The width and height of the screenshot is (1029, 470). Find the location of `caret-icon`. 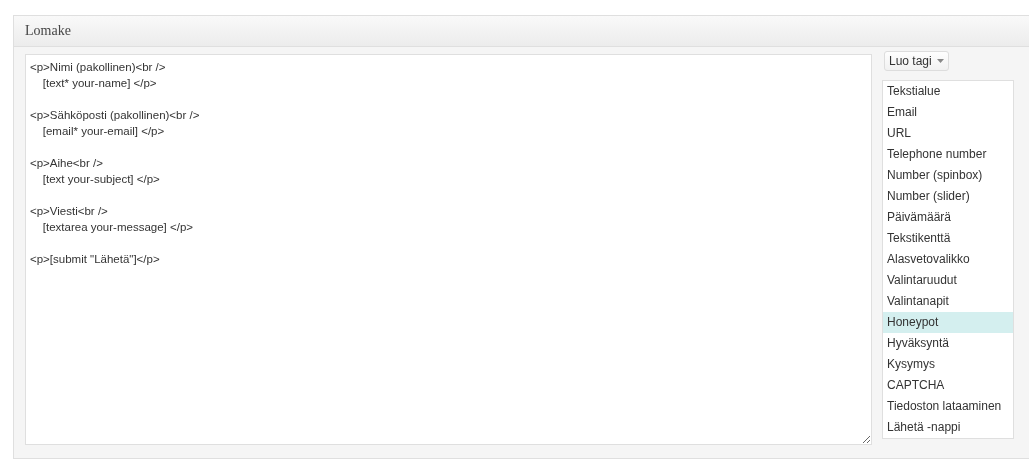

caret-icon is located at coordinates (940, 61).